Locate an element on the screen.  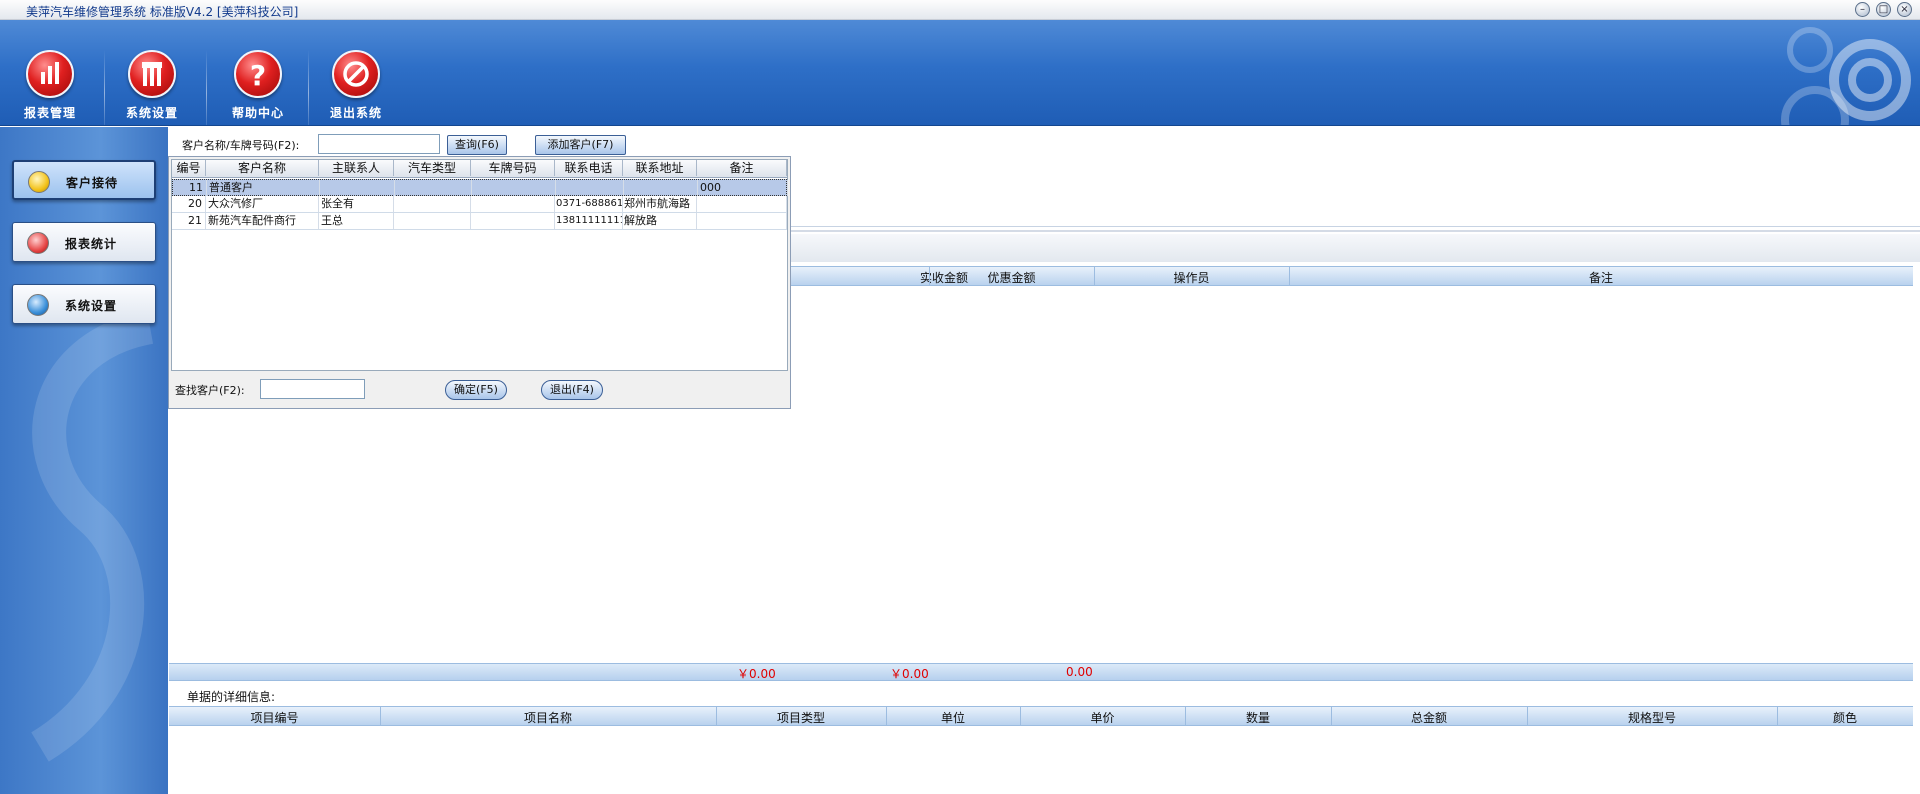
find-customer-label: 查找客户(F2): is located at coordinates (210, 390).